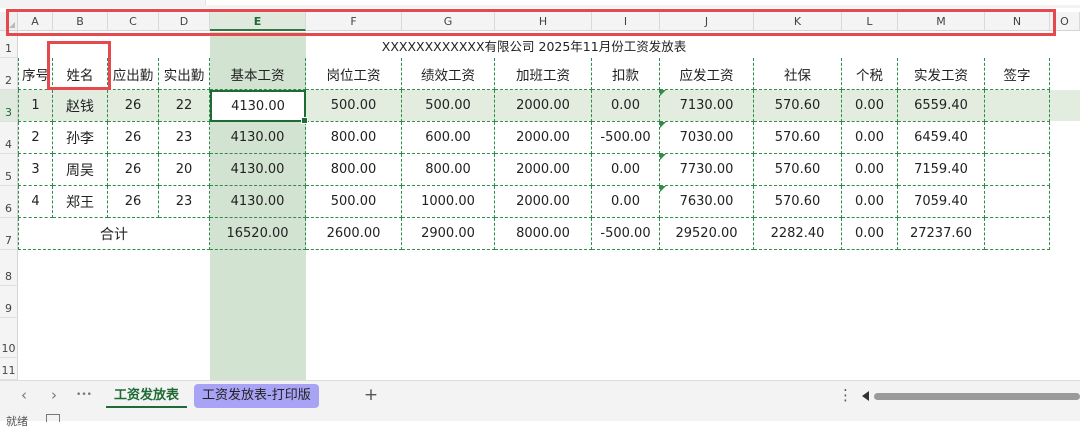 This screenshot has height=429, width=1080. I want to click on header-cell: 签字, so click(1017, 74).